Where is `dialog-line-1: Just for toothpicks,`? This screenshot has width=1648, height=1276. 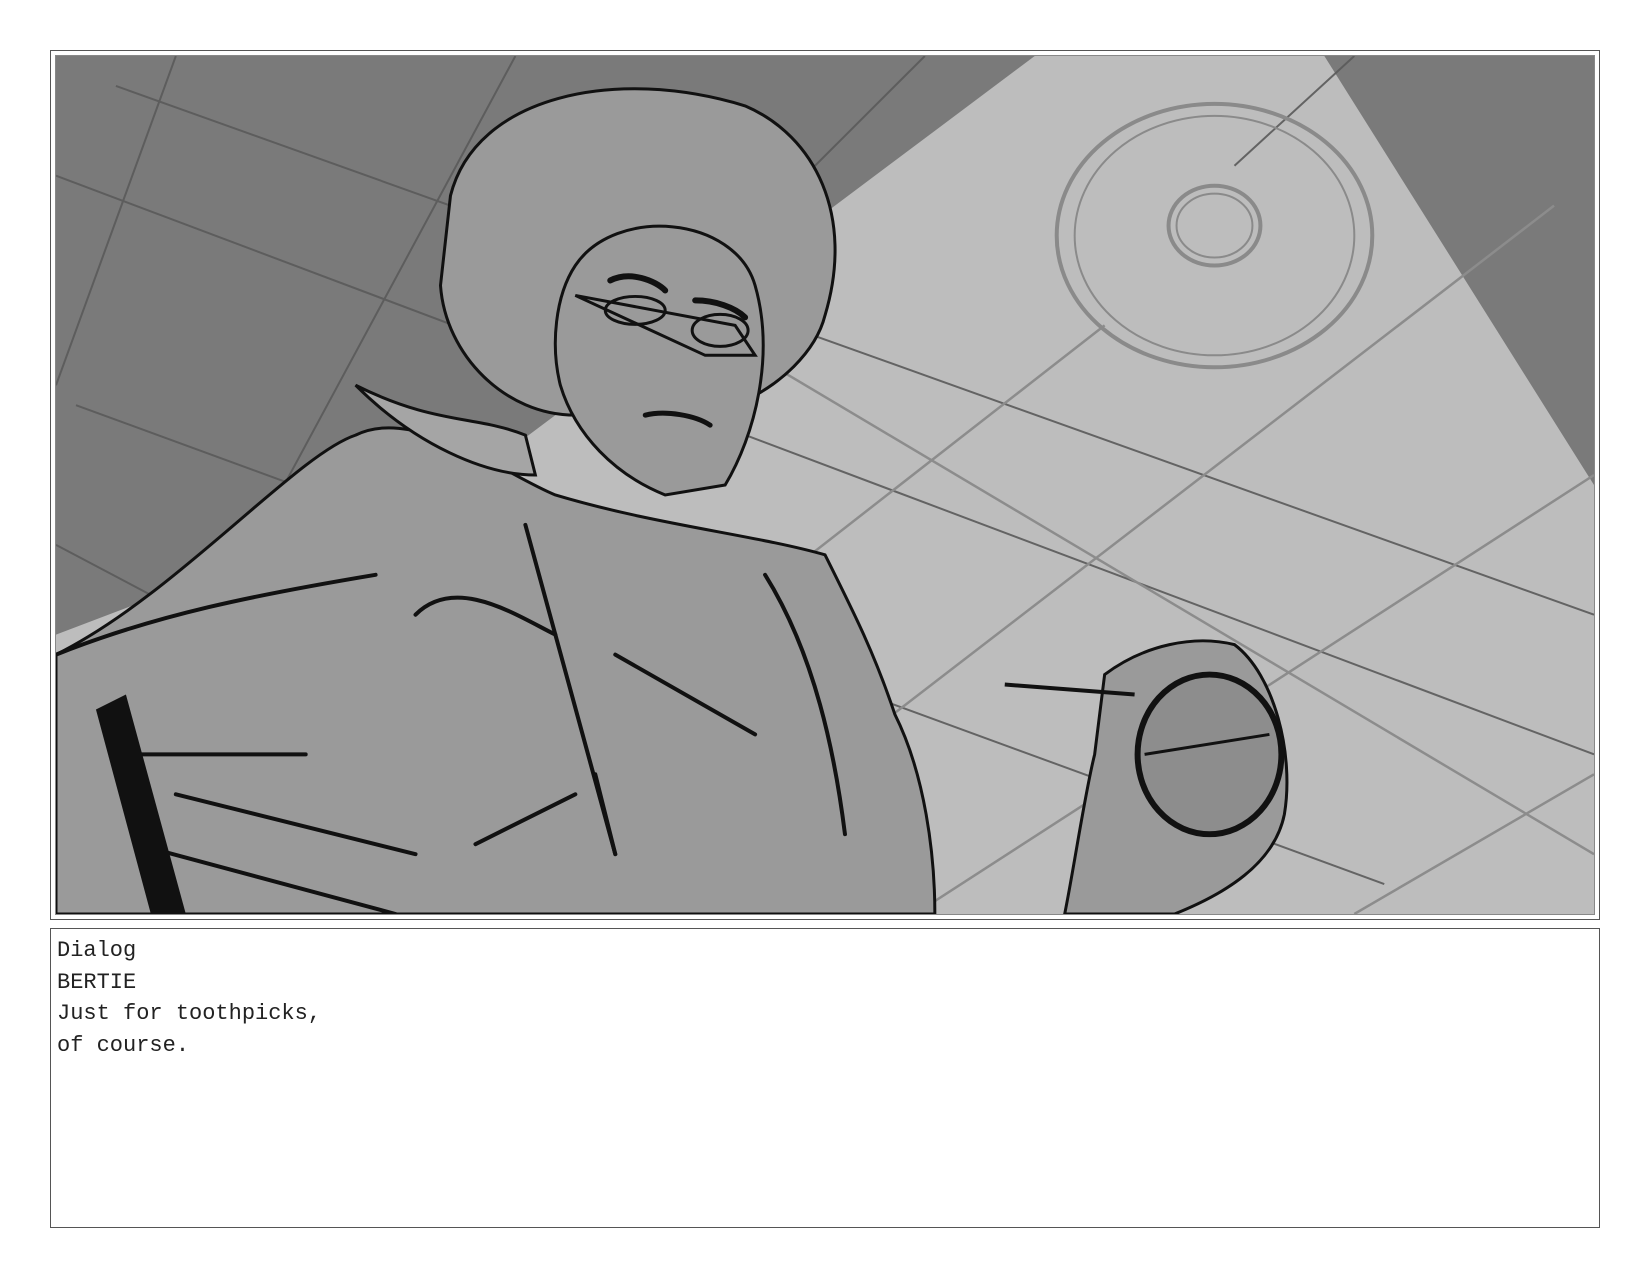 dialog-line-1: Just for toothpicks, is located at coordinates (189, 1013).